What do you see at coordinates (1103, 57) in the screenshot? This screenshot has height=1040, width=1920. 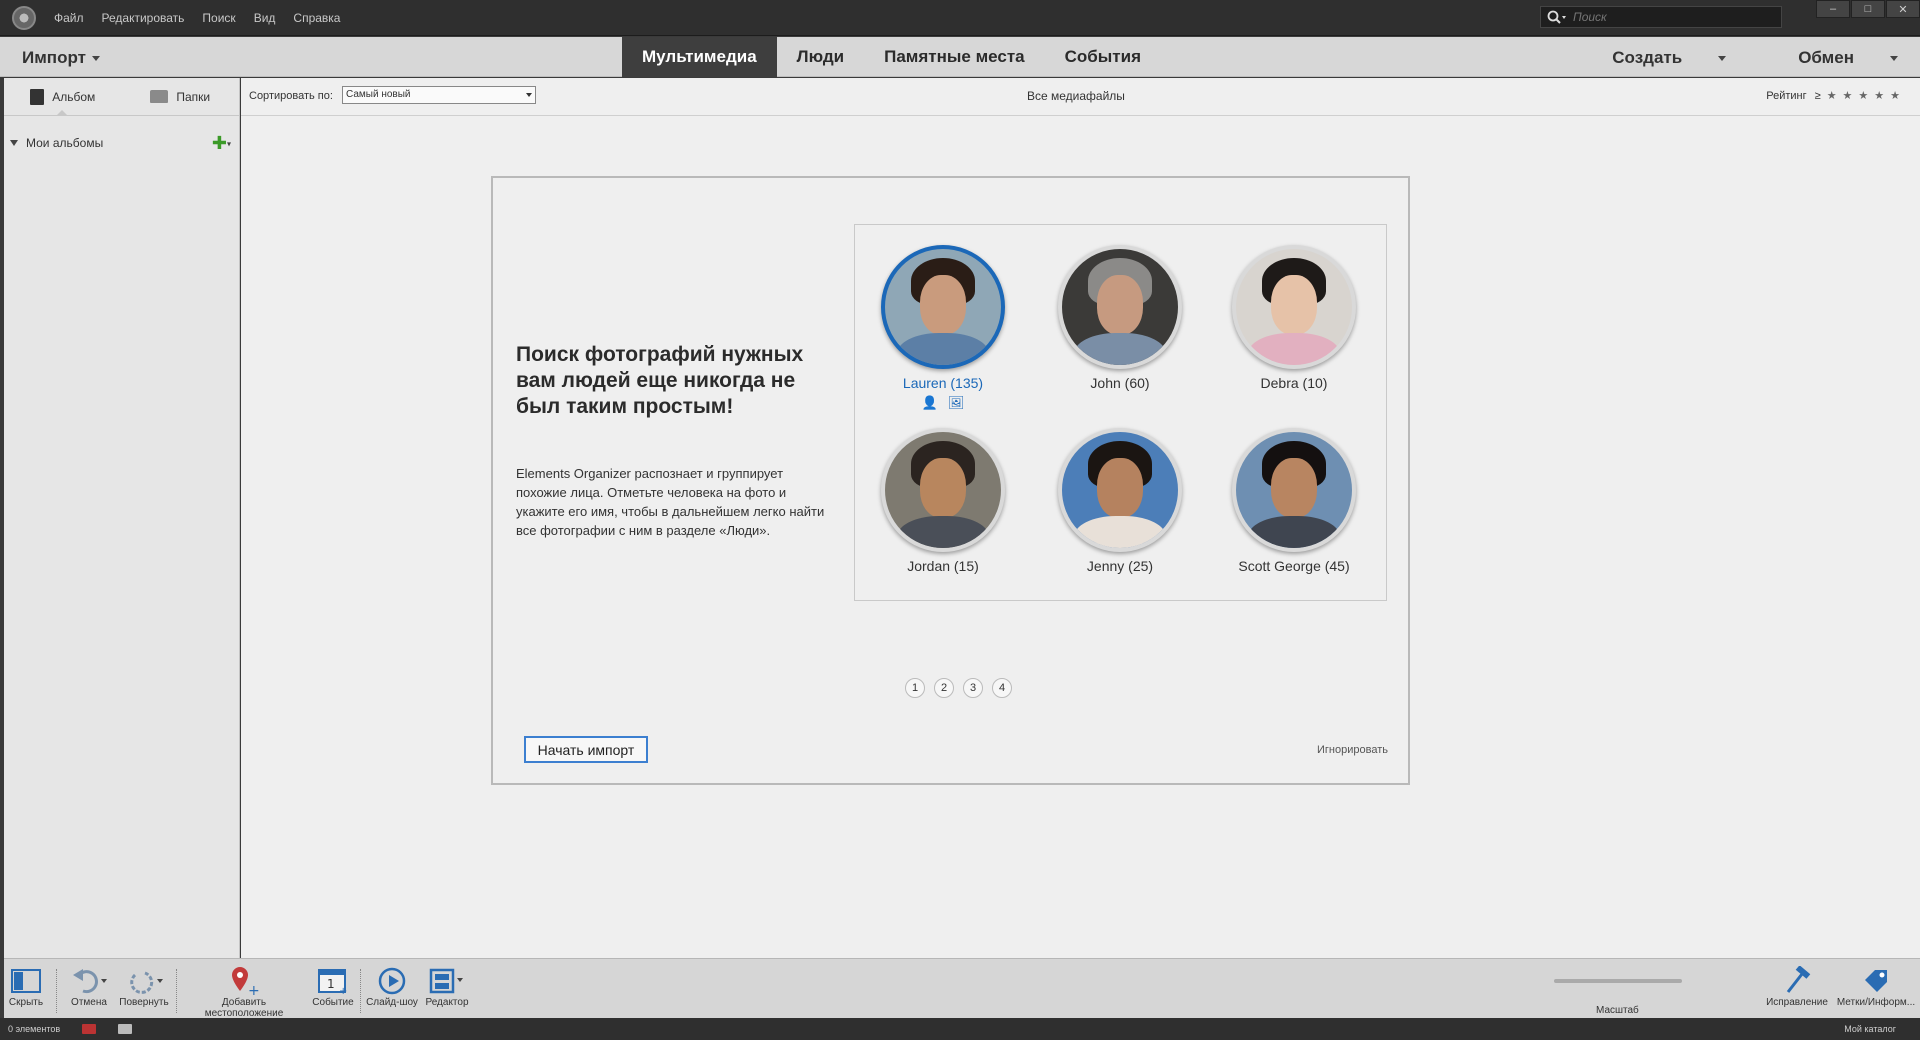 I see `tab-events: События` at bounding box center [1103, 57].